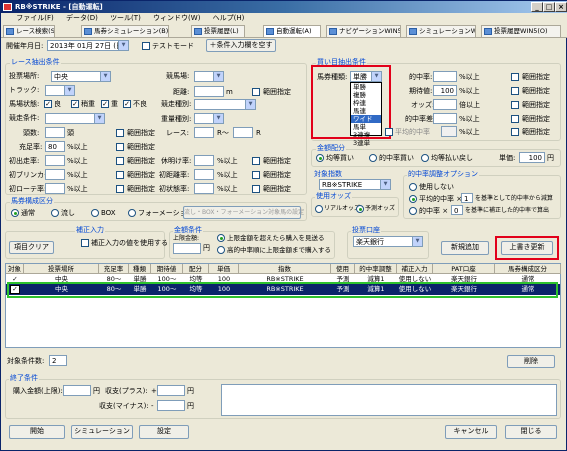 This screenshot has width=567, height=451. Describe the element at coordinates (528, 269) in the screenshot. I see `col-header: 馬券構成区分` at that location.